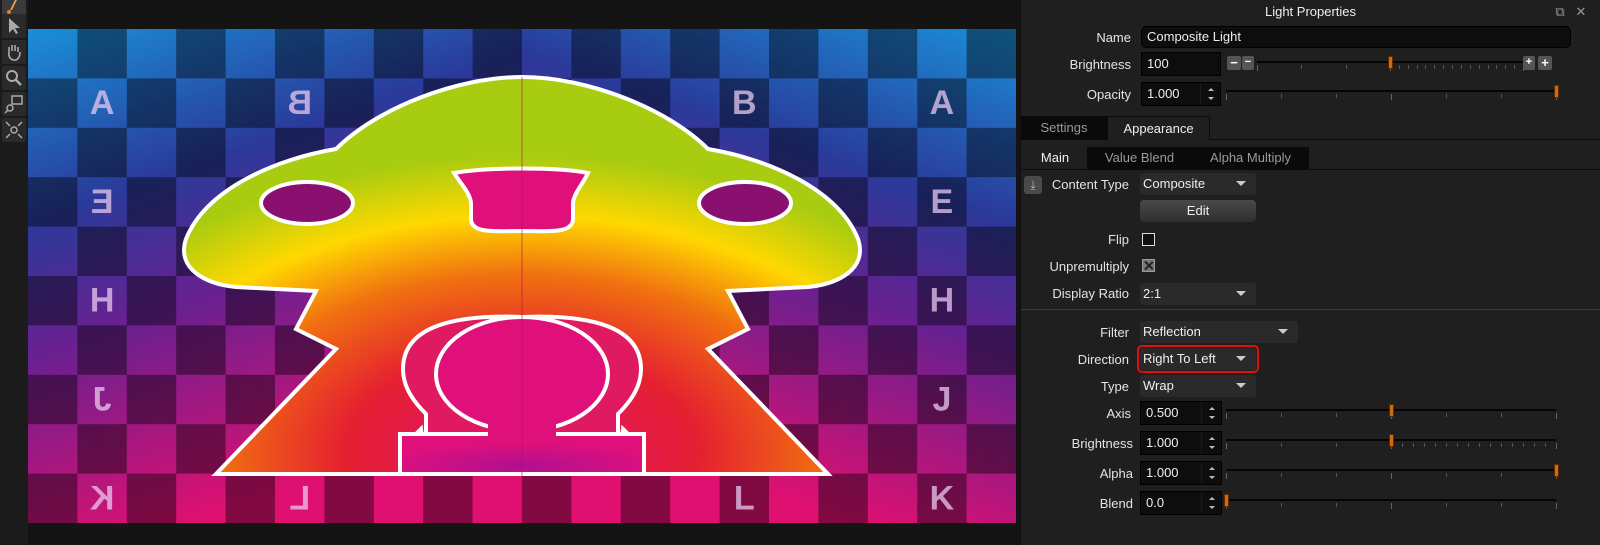 This screenshot has height=545, width=1600. What do you see at coordinates (1181, 503) in the screenshot?
I see `blend-input: 0.0` at bounding box center [1181, 503].